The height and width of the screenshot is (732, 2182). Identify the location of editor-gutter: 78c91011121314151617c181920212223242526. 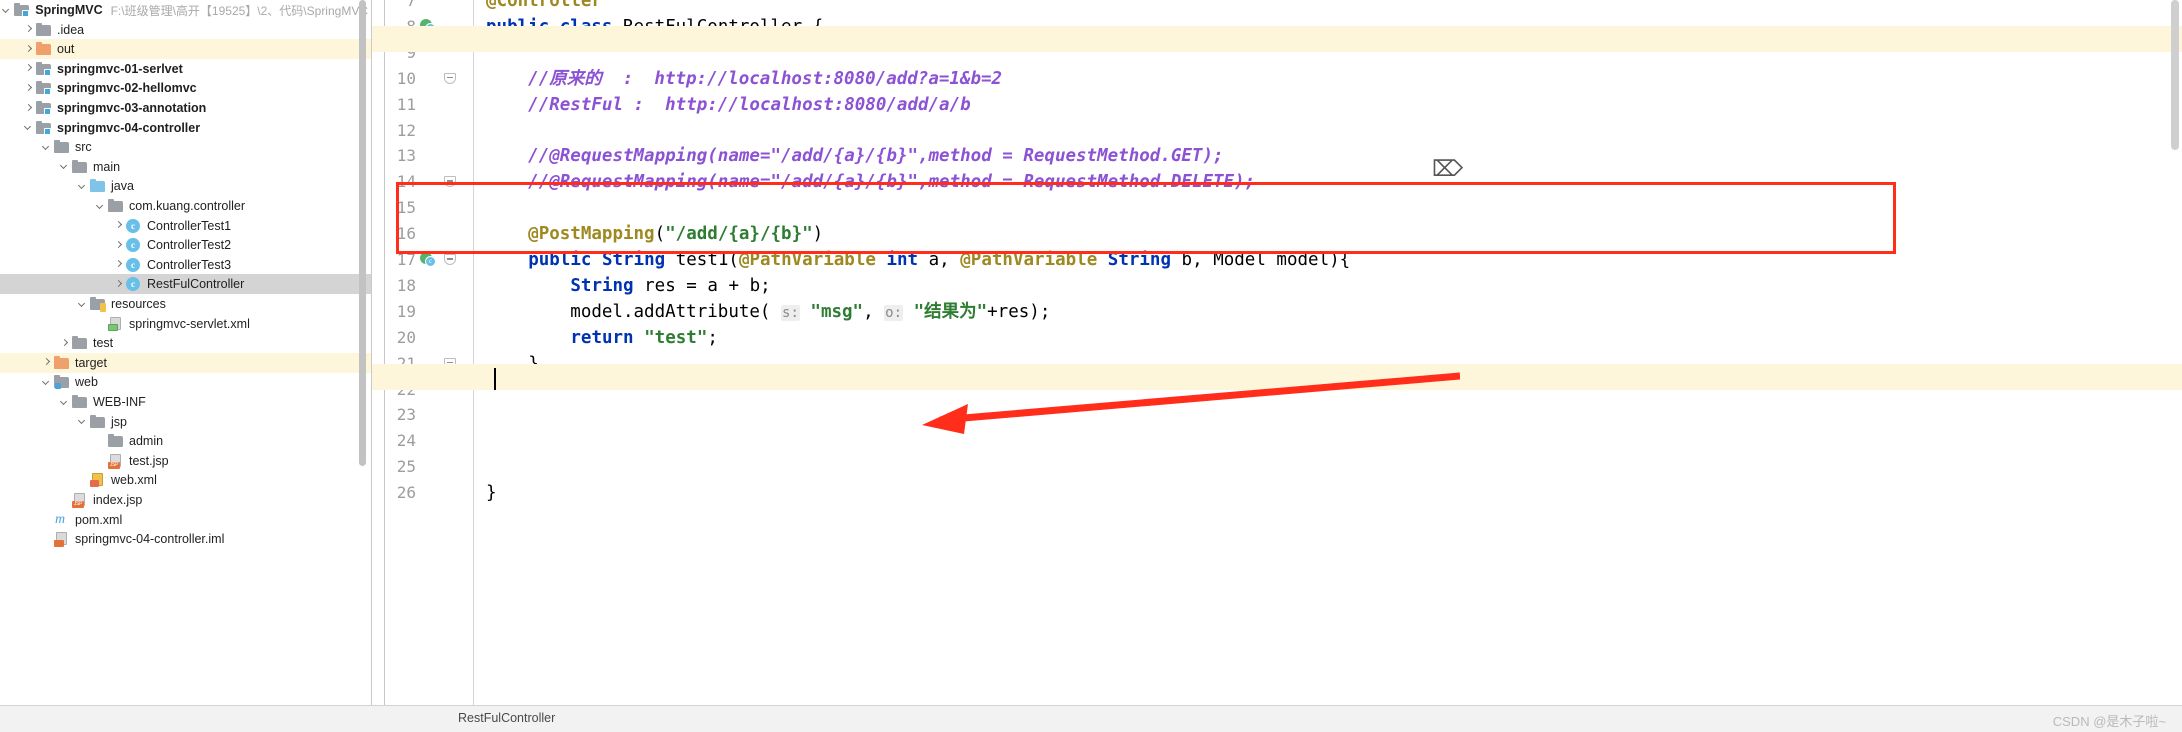
(423, 352).